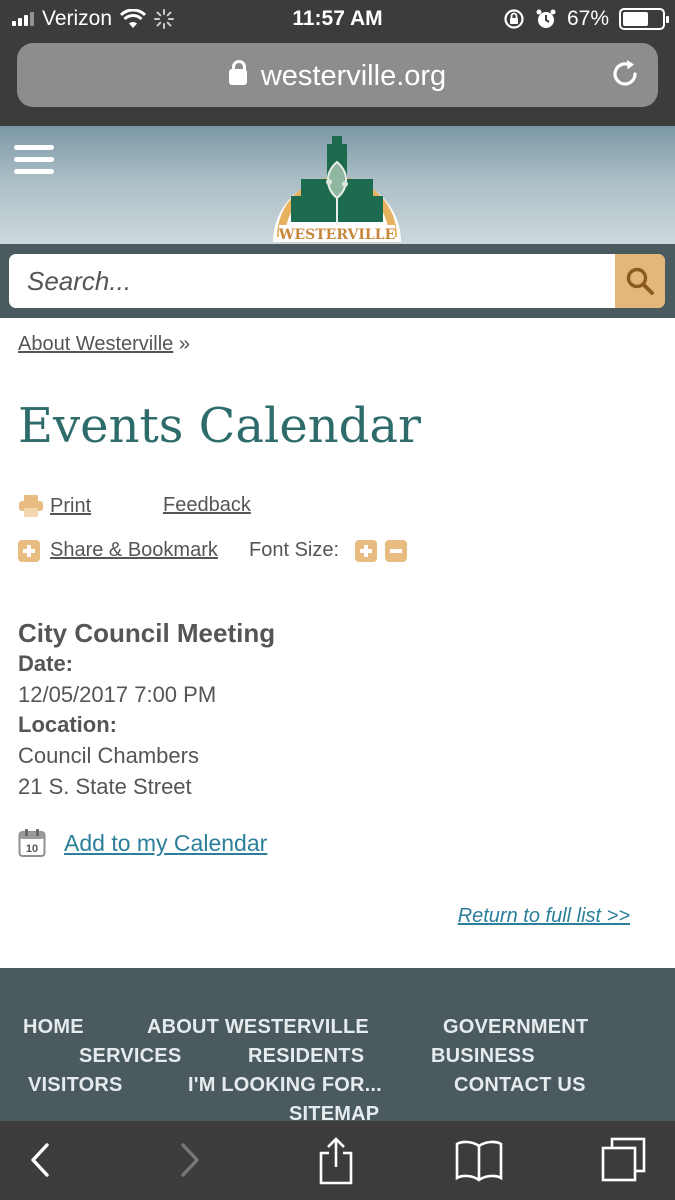 This screenshot has width=675, height=1200. I want to click on font-increase-button, so click(366, 550).